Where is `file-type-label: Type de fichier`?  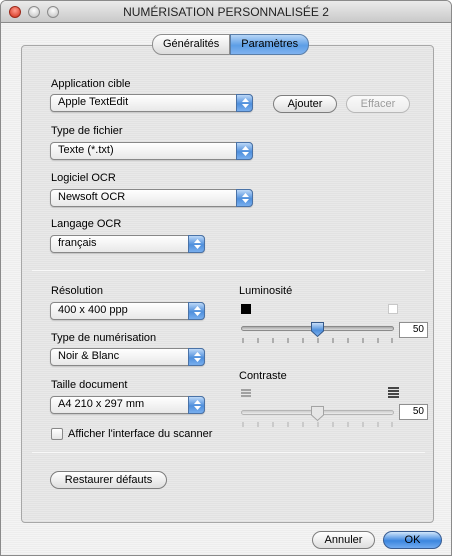 file-type-label: Type de fichier is located at coordinates (87, 131).